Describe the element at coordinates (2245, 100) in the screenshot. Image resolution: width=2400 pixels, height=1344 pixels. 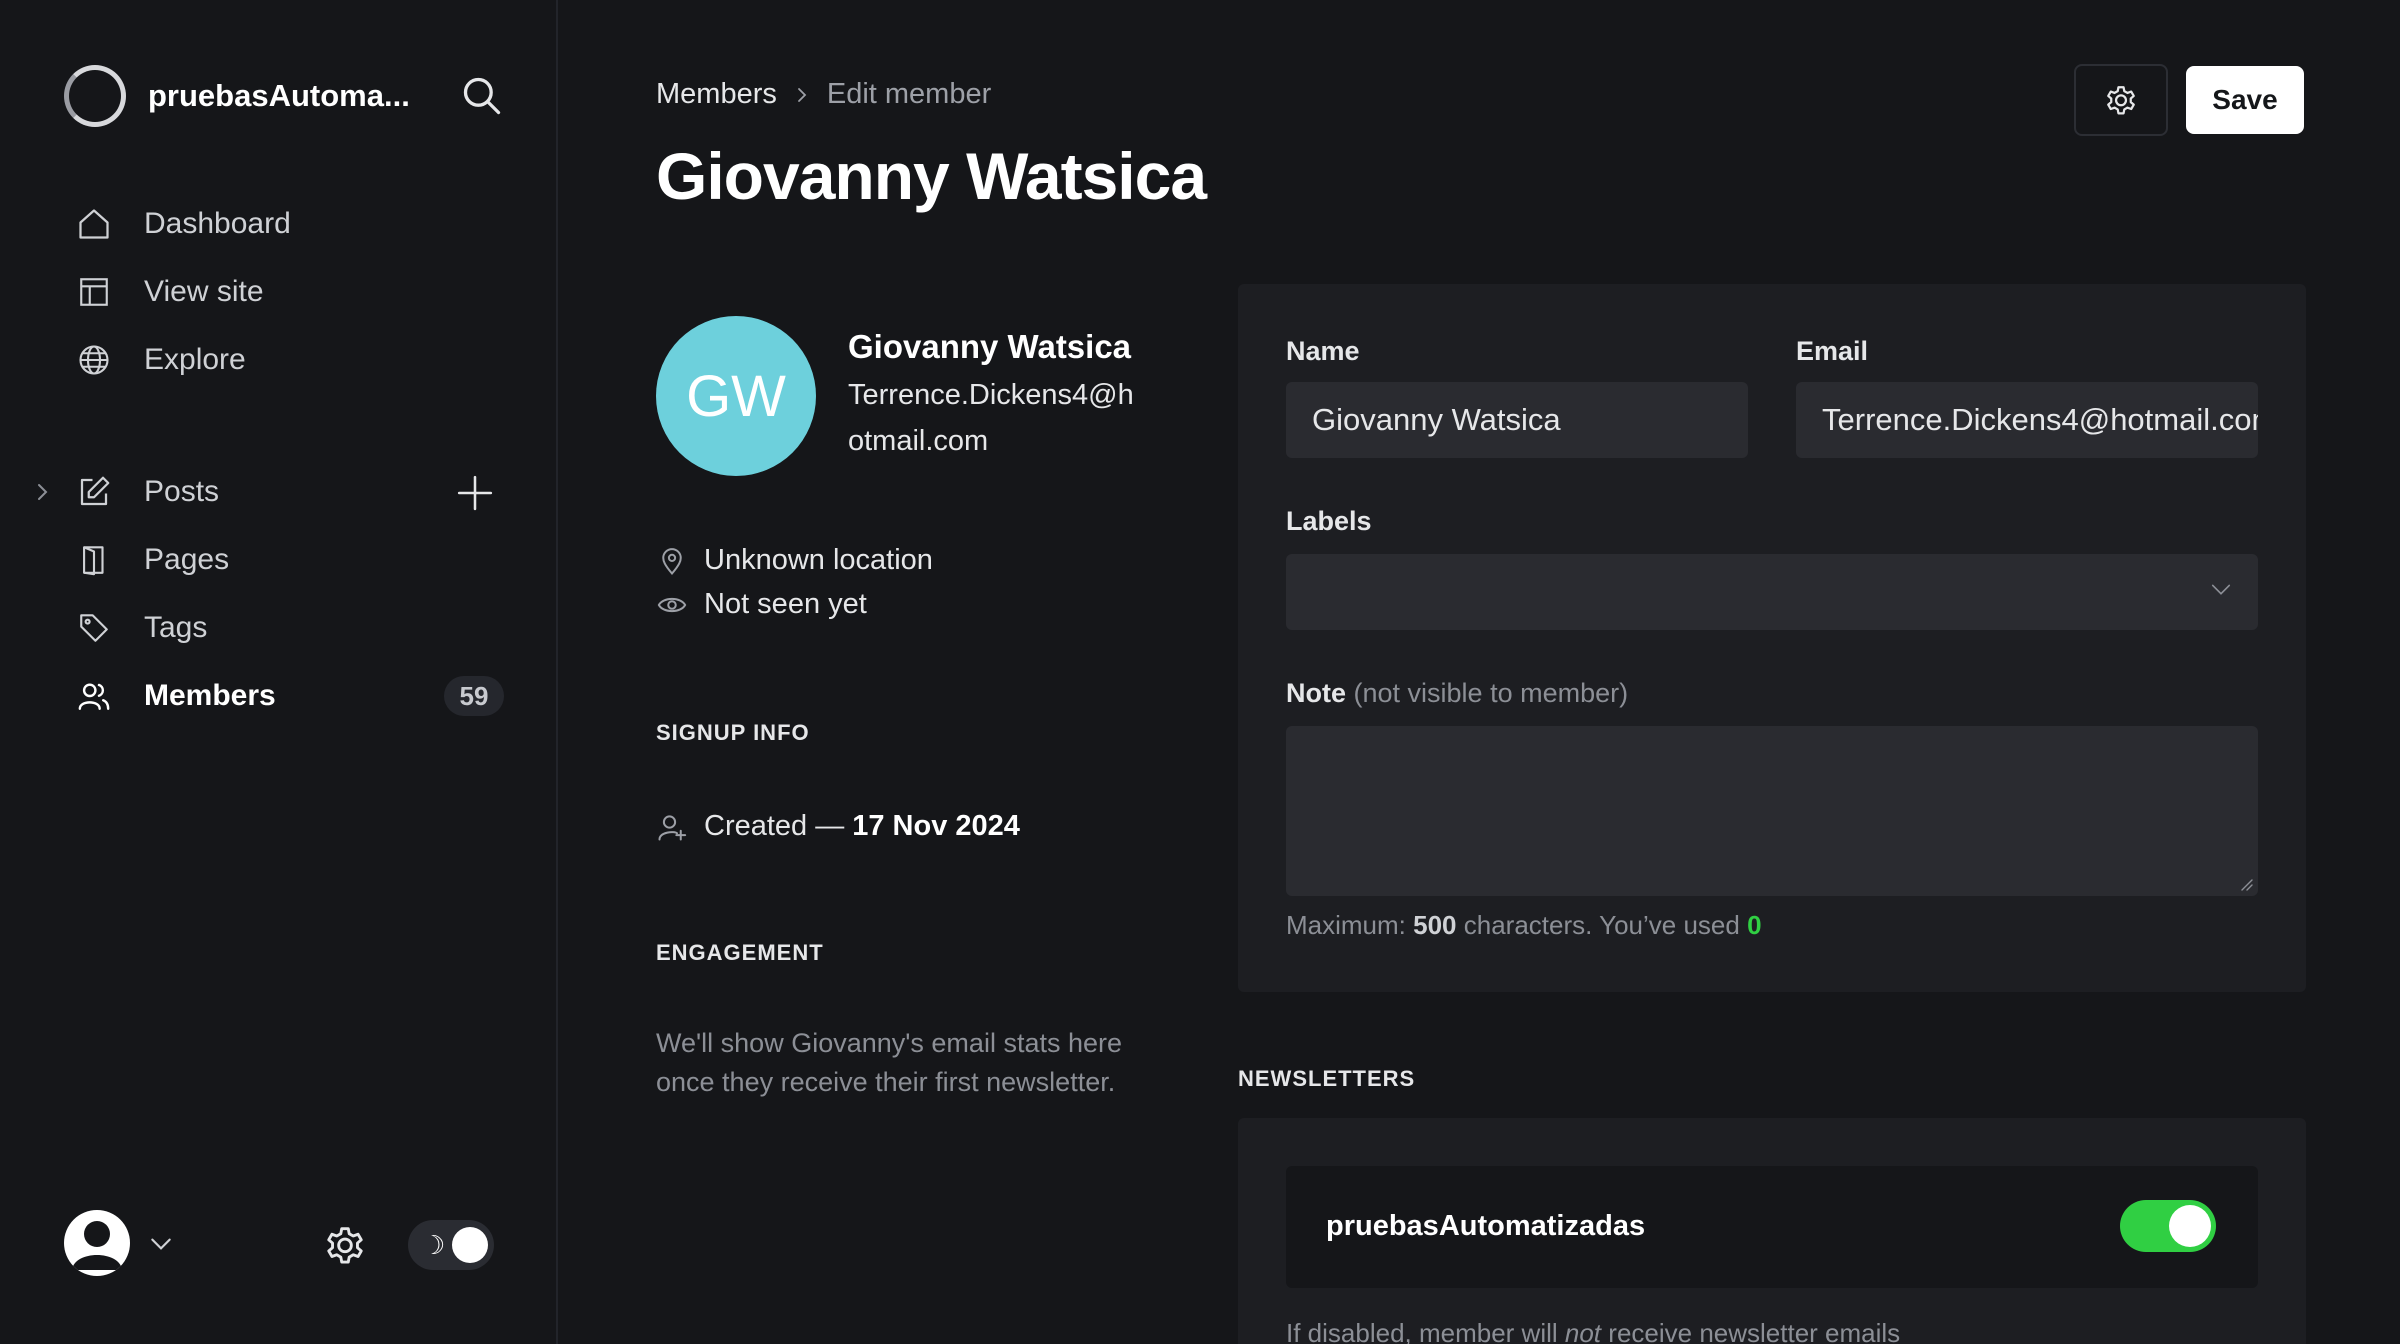
I see `save-button: Save` at that location.